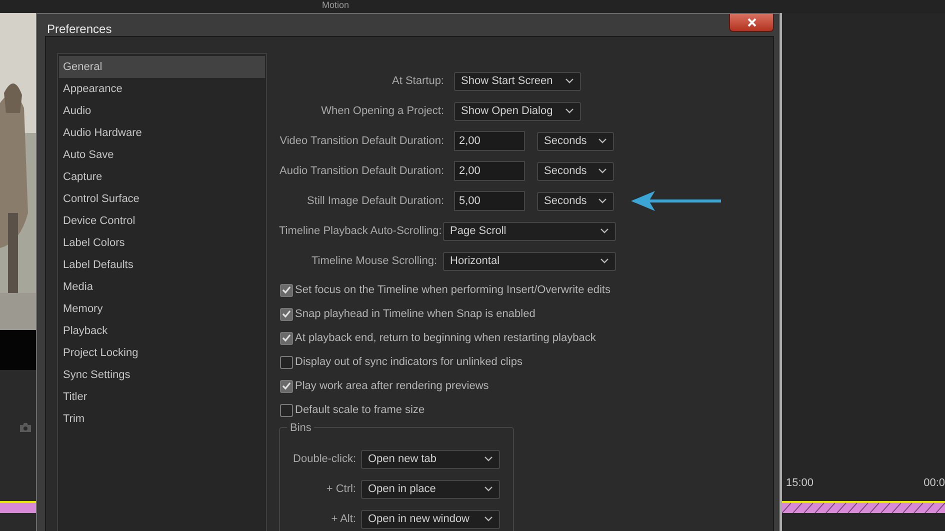 This screenshot has width=945, height=531. I want to click on checkbox-label: Display out of sync indicators for unlinked clips, so click(408, 362).